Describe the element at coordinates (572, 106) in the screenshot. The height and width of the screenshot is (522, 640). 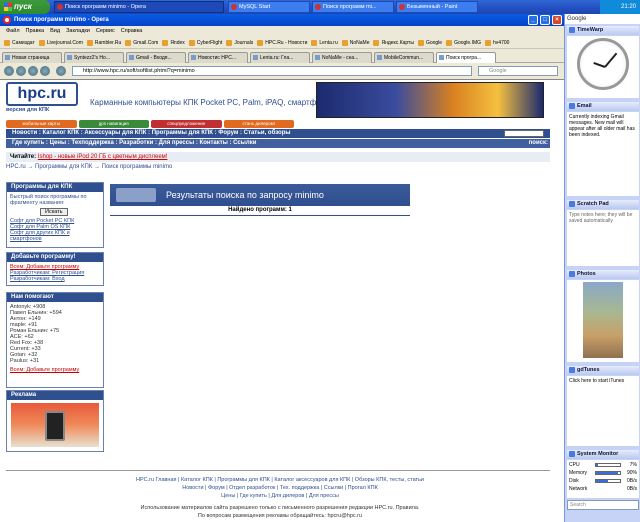
I see `email-icon` at that location.